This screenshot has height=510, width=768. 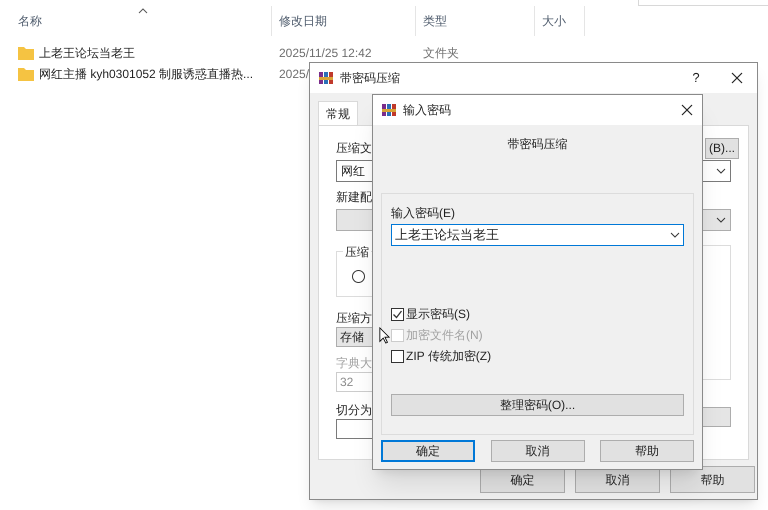 I want to click on checkbox-label: ZIP 传统加密(Z), so click(x=449, y=356).